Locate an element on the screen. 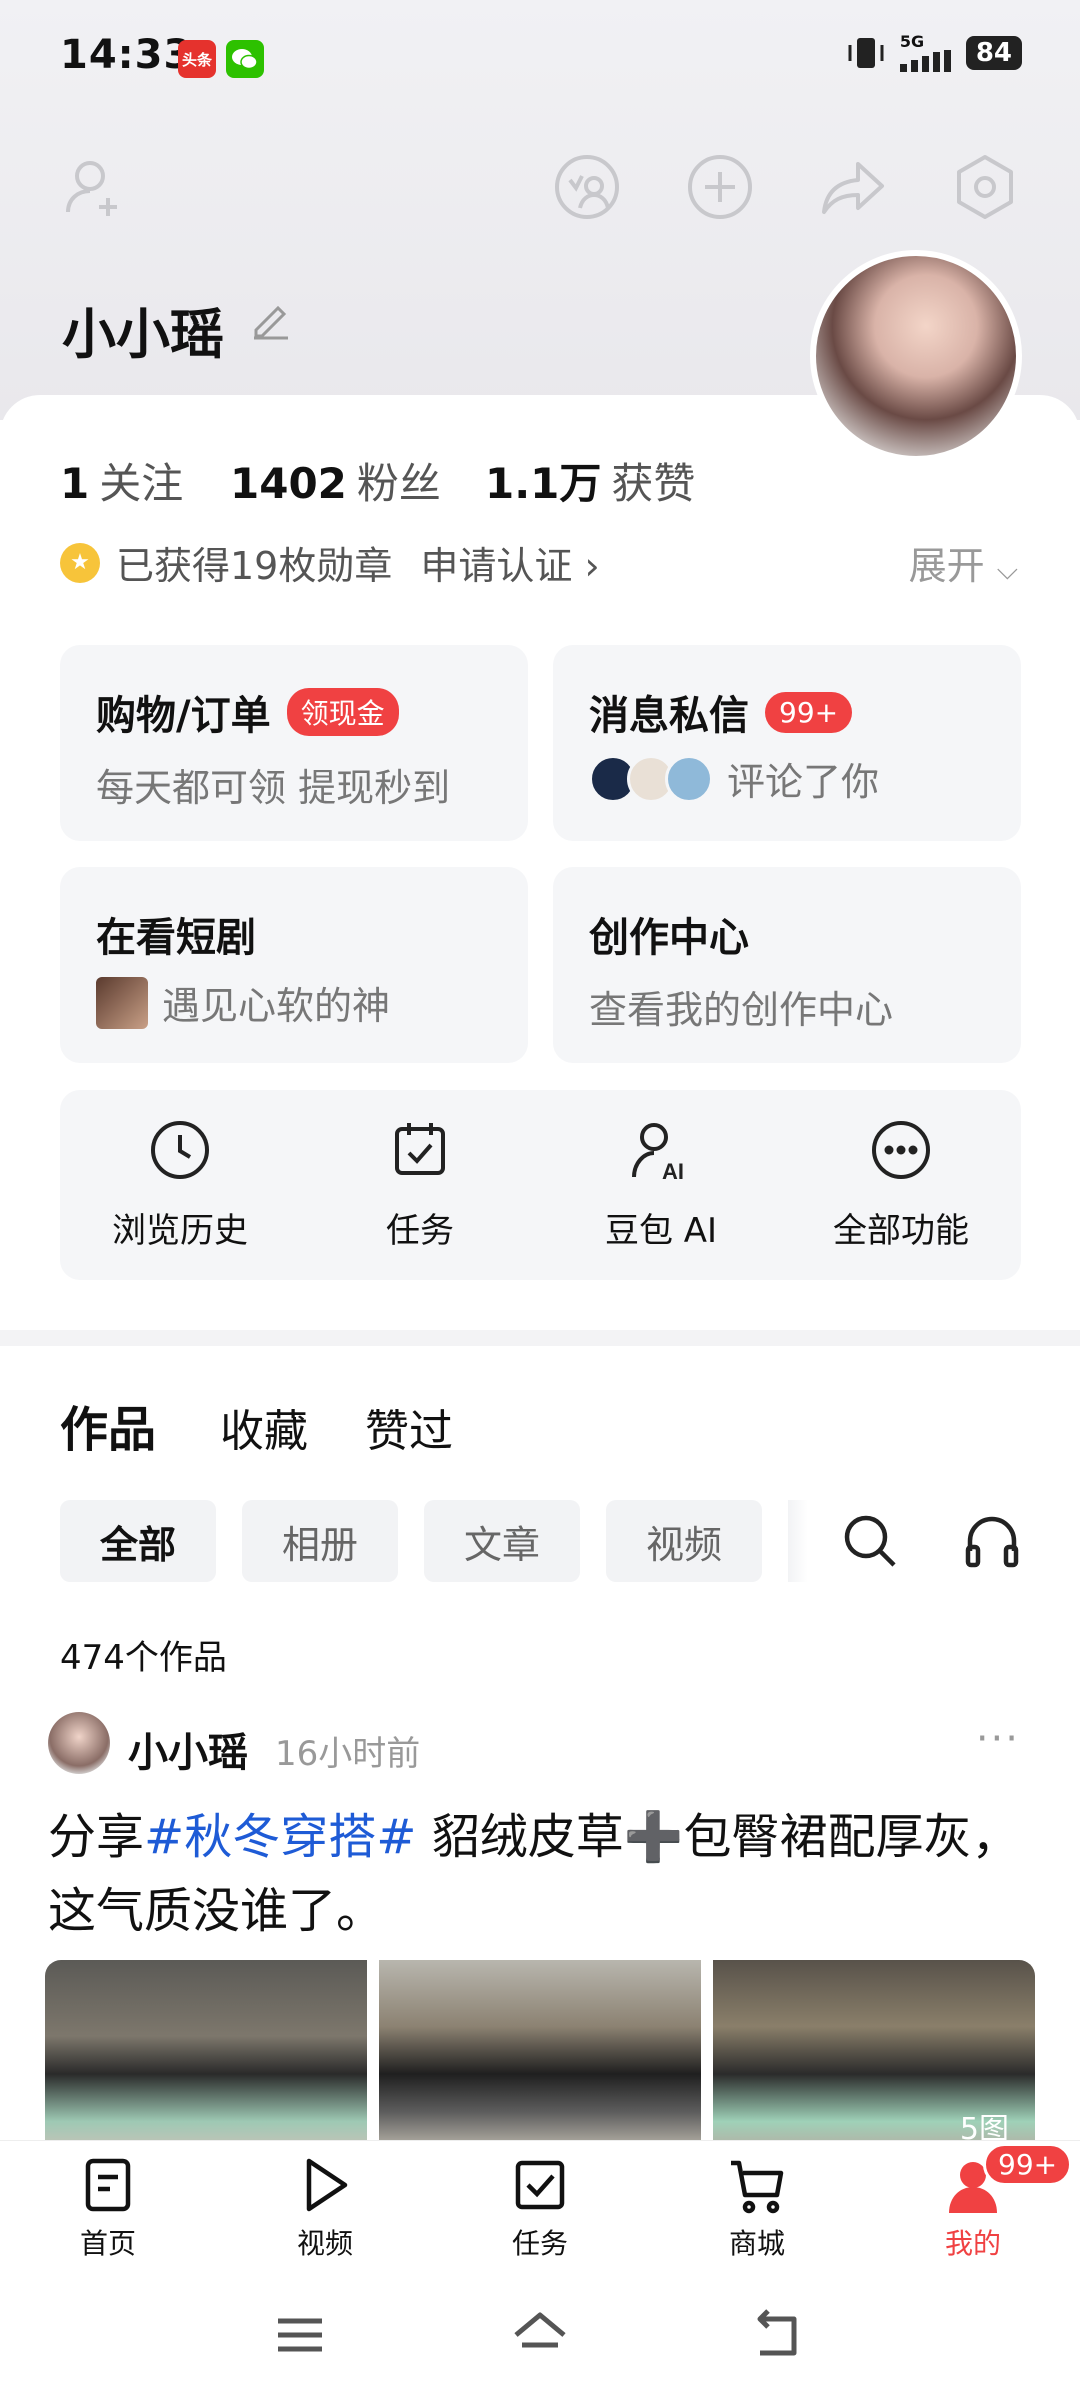 The width and height of the screenshot is (1080, 2400). following-count: 1 is located at coordinates (75, 483).